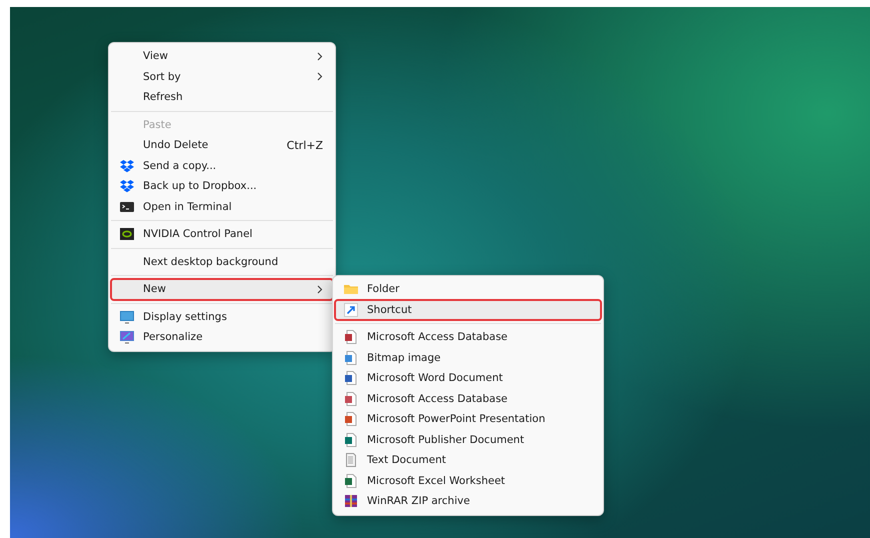 The height and width of the screenshot is (538, 870). Describe the element at coordinates (468, 310) in the screenshot. I see `menu-item: Shortcut` at that location.